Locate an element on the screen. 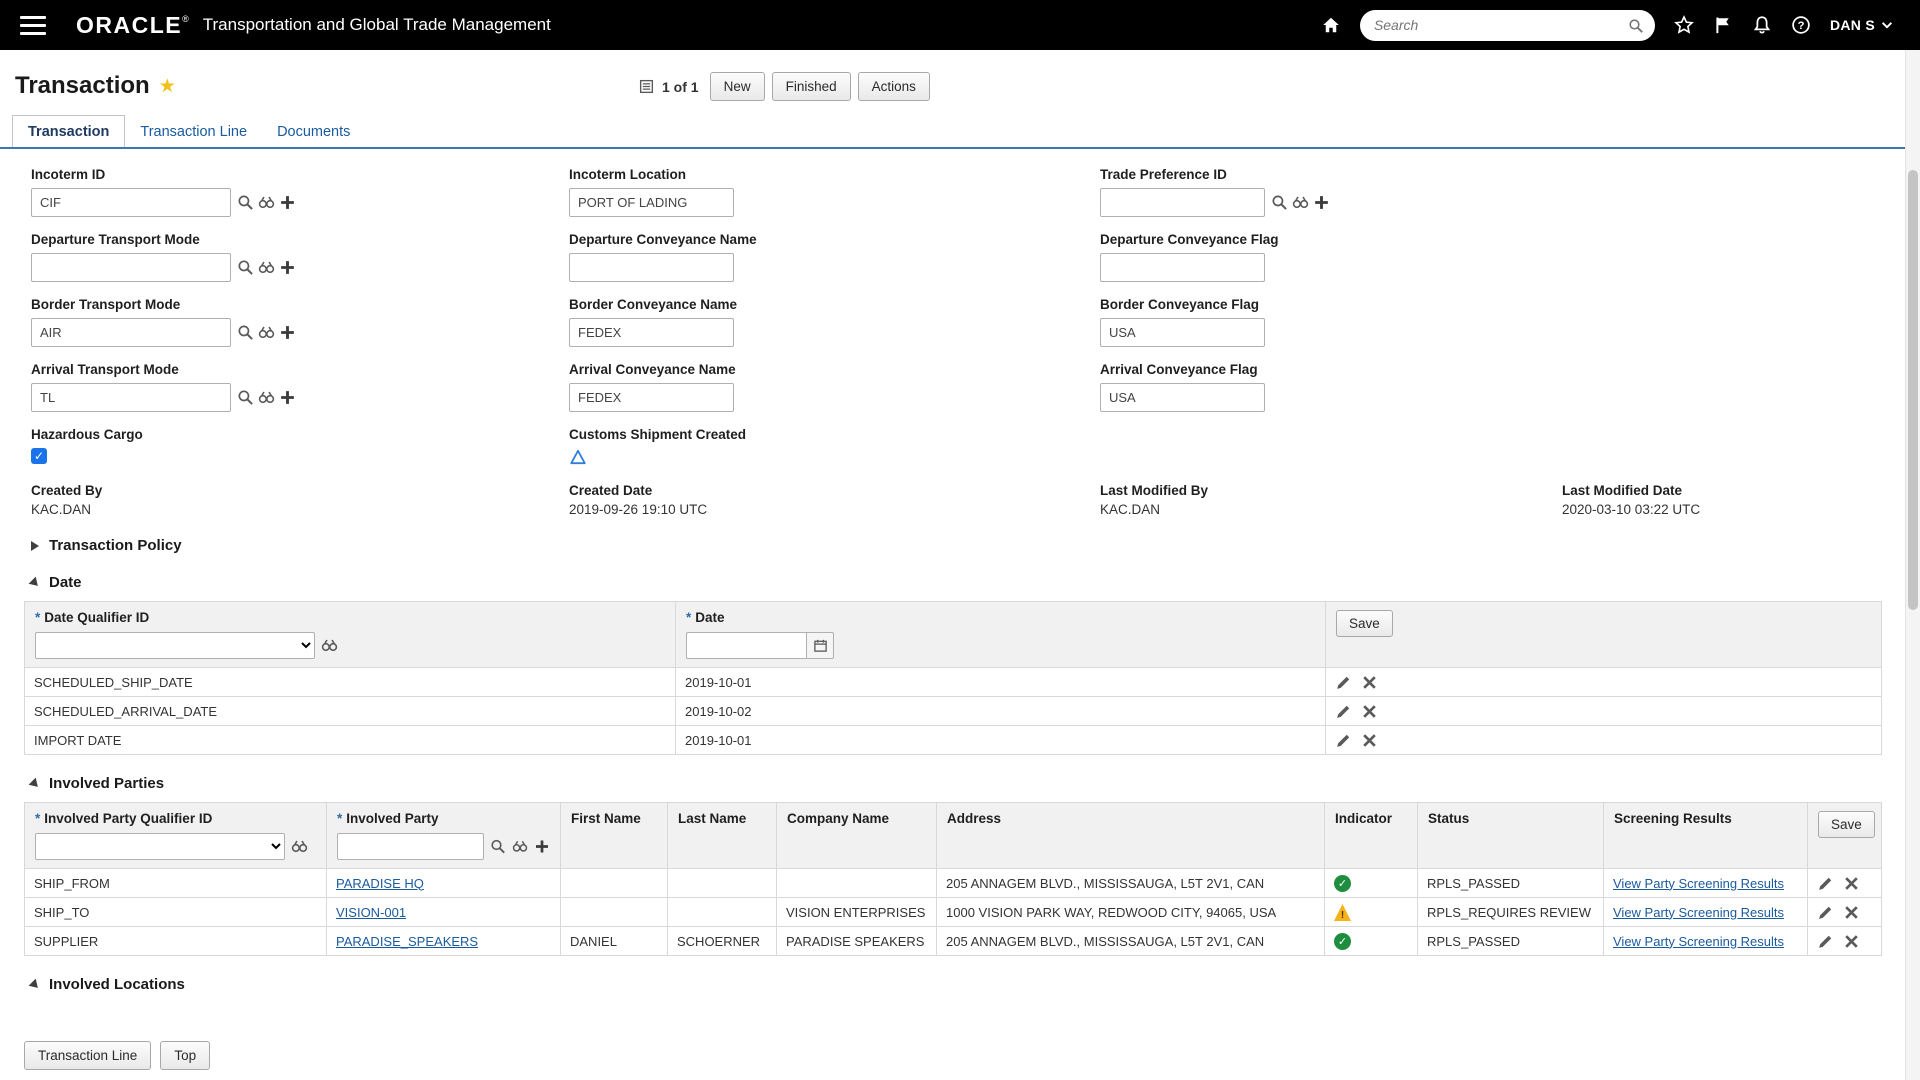 The image size is (1920, 1080). help-icon is located at coordinates (1801, 25).